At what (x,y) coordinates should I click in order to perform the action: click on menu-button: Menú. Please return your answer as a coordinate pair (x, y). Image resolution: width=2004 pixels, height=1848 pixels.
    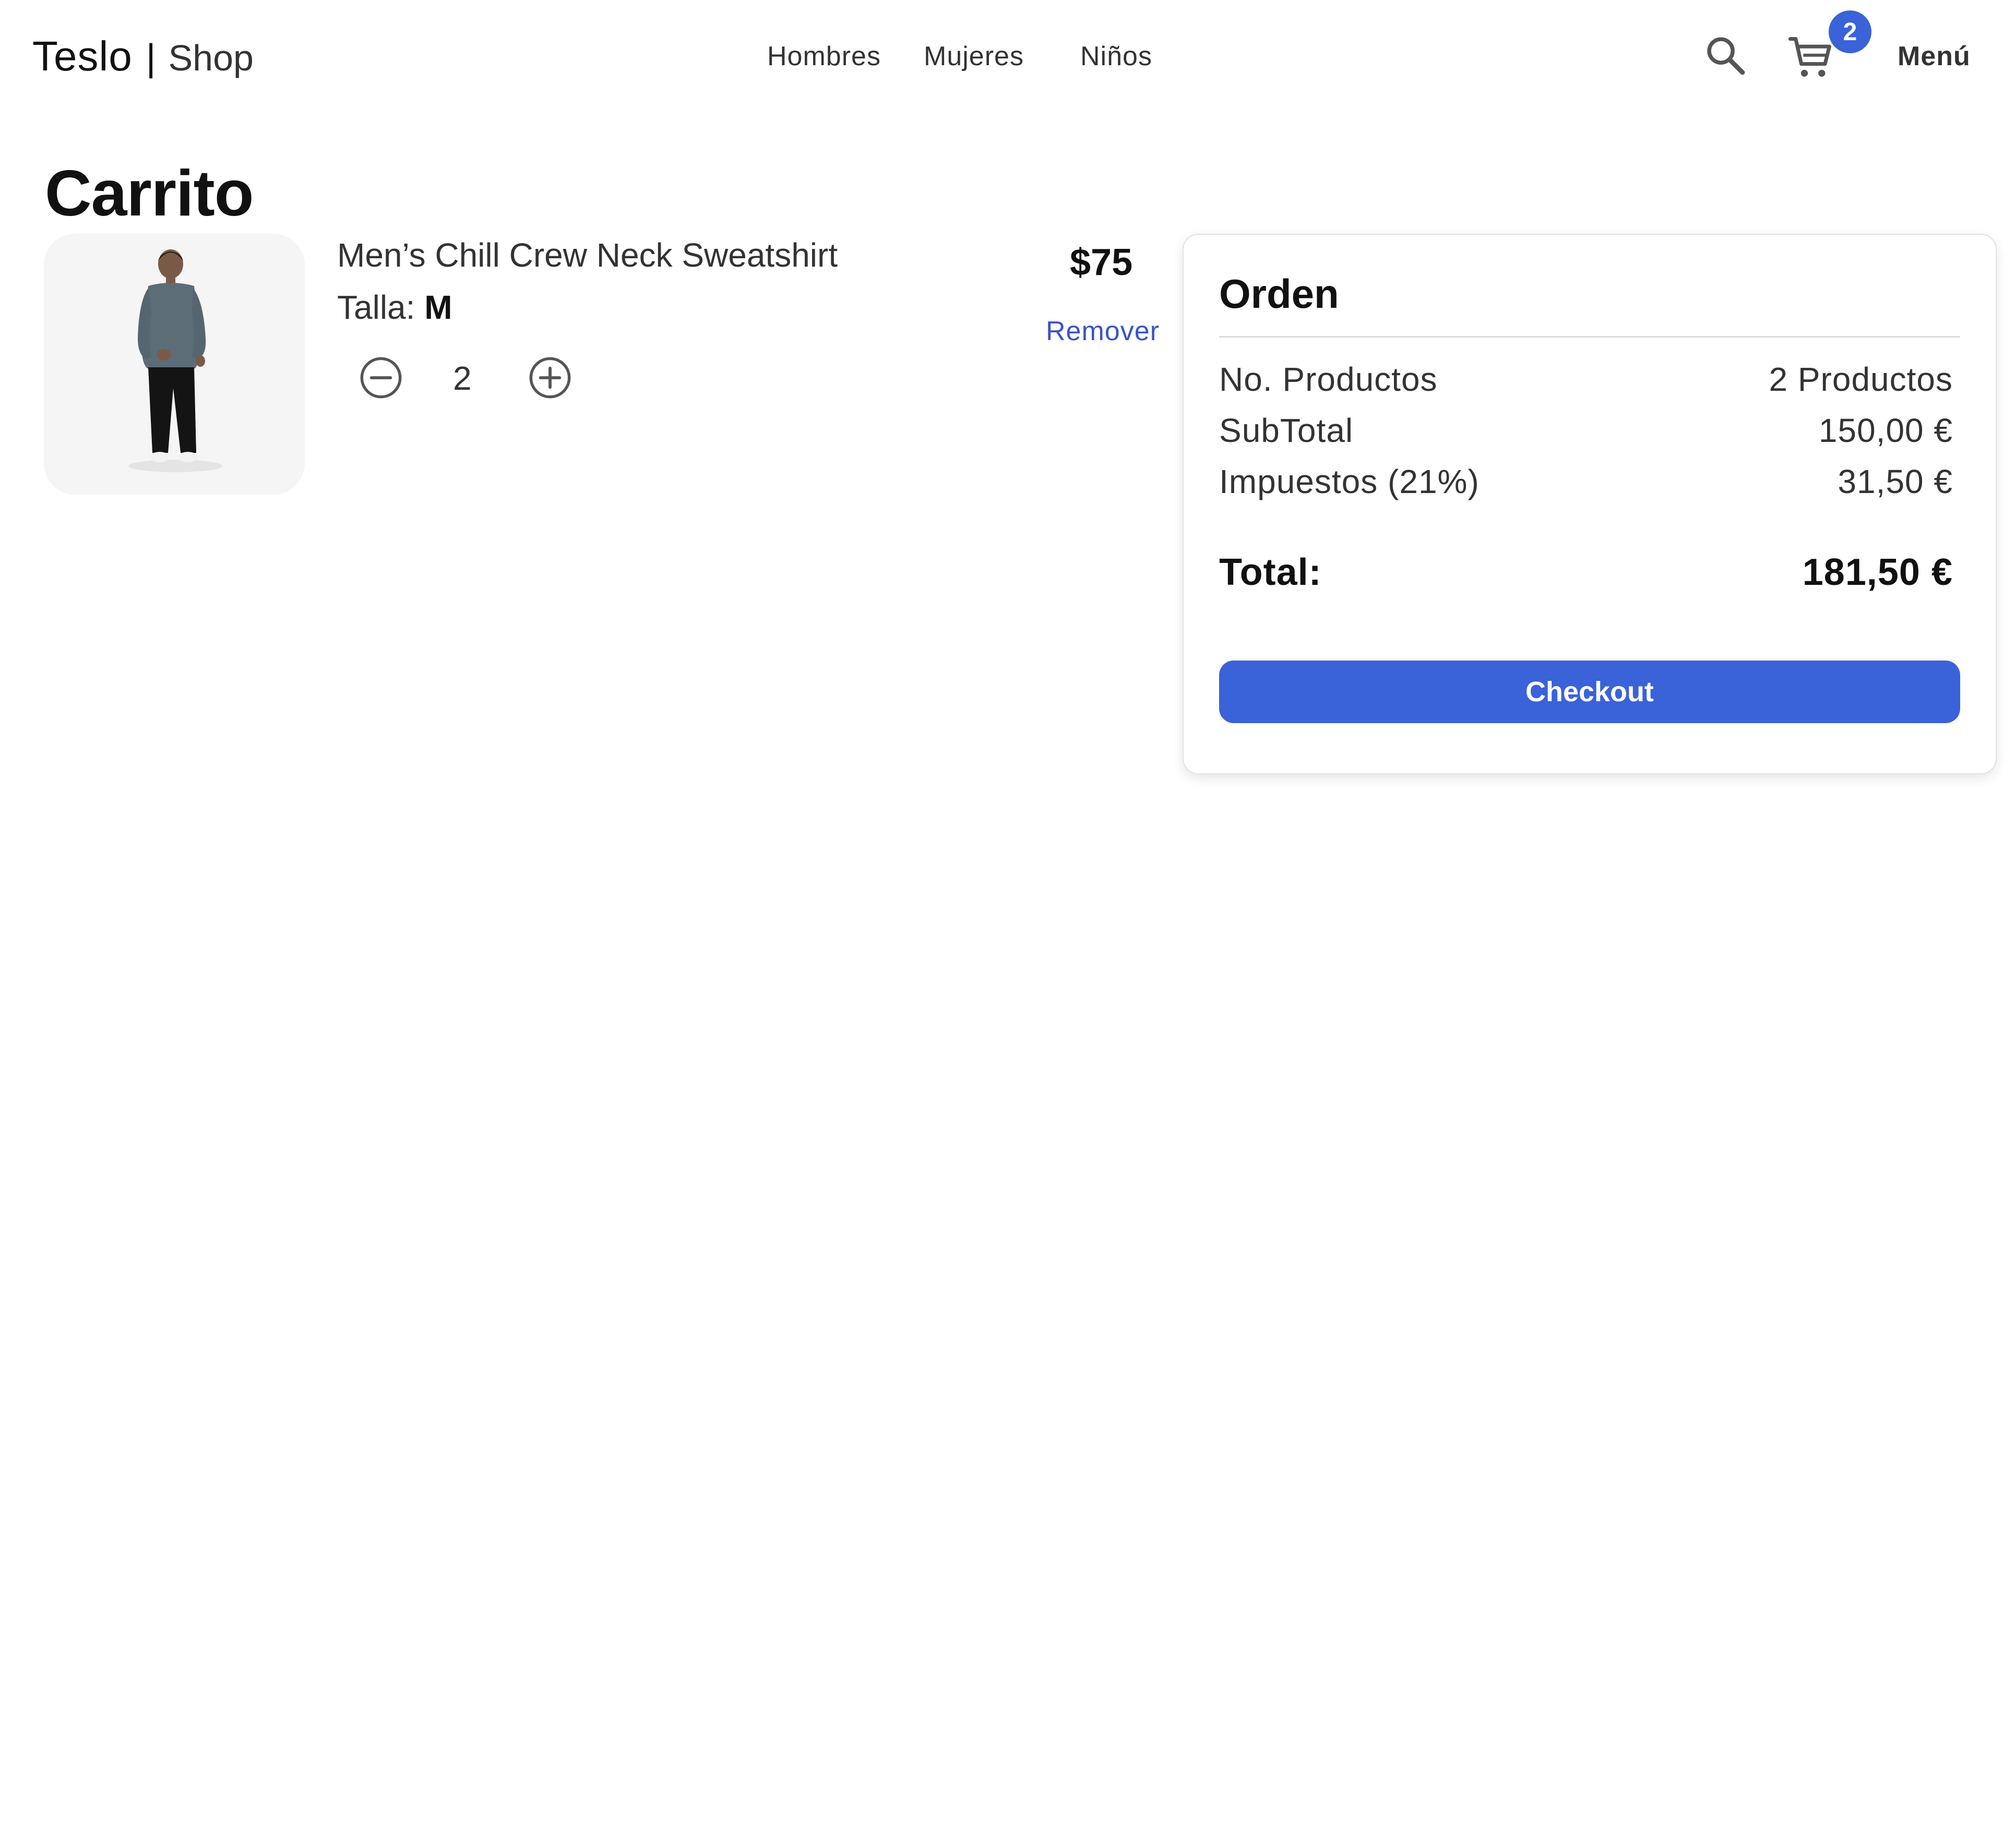
    Looking at the image, I should click on (1934, 56).